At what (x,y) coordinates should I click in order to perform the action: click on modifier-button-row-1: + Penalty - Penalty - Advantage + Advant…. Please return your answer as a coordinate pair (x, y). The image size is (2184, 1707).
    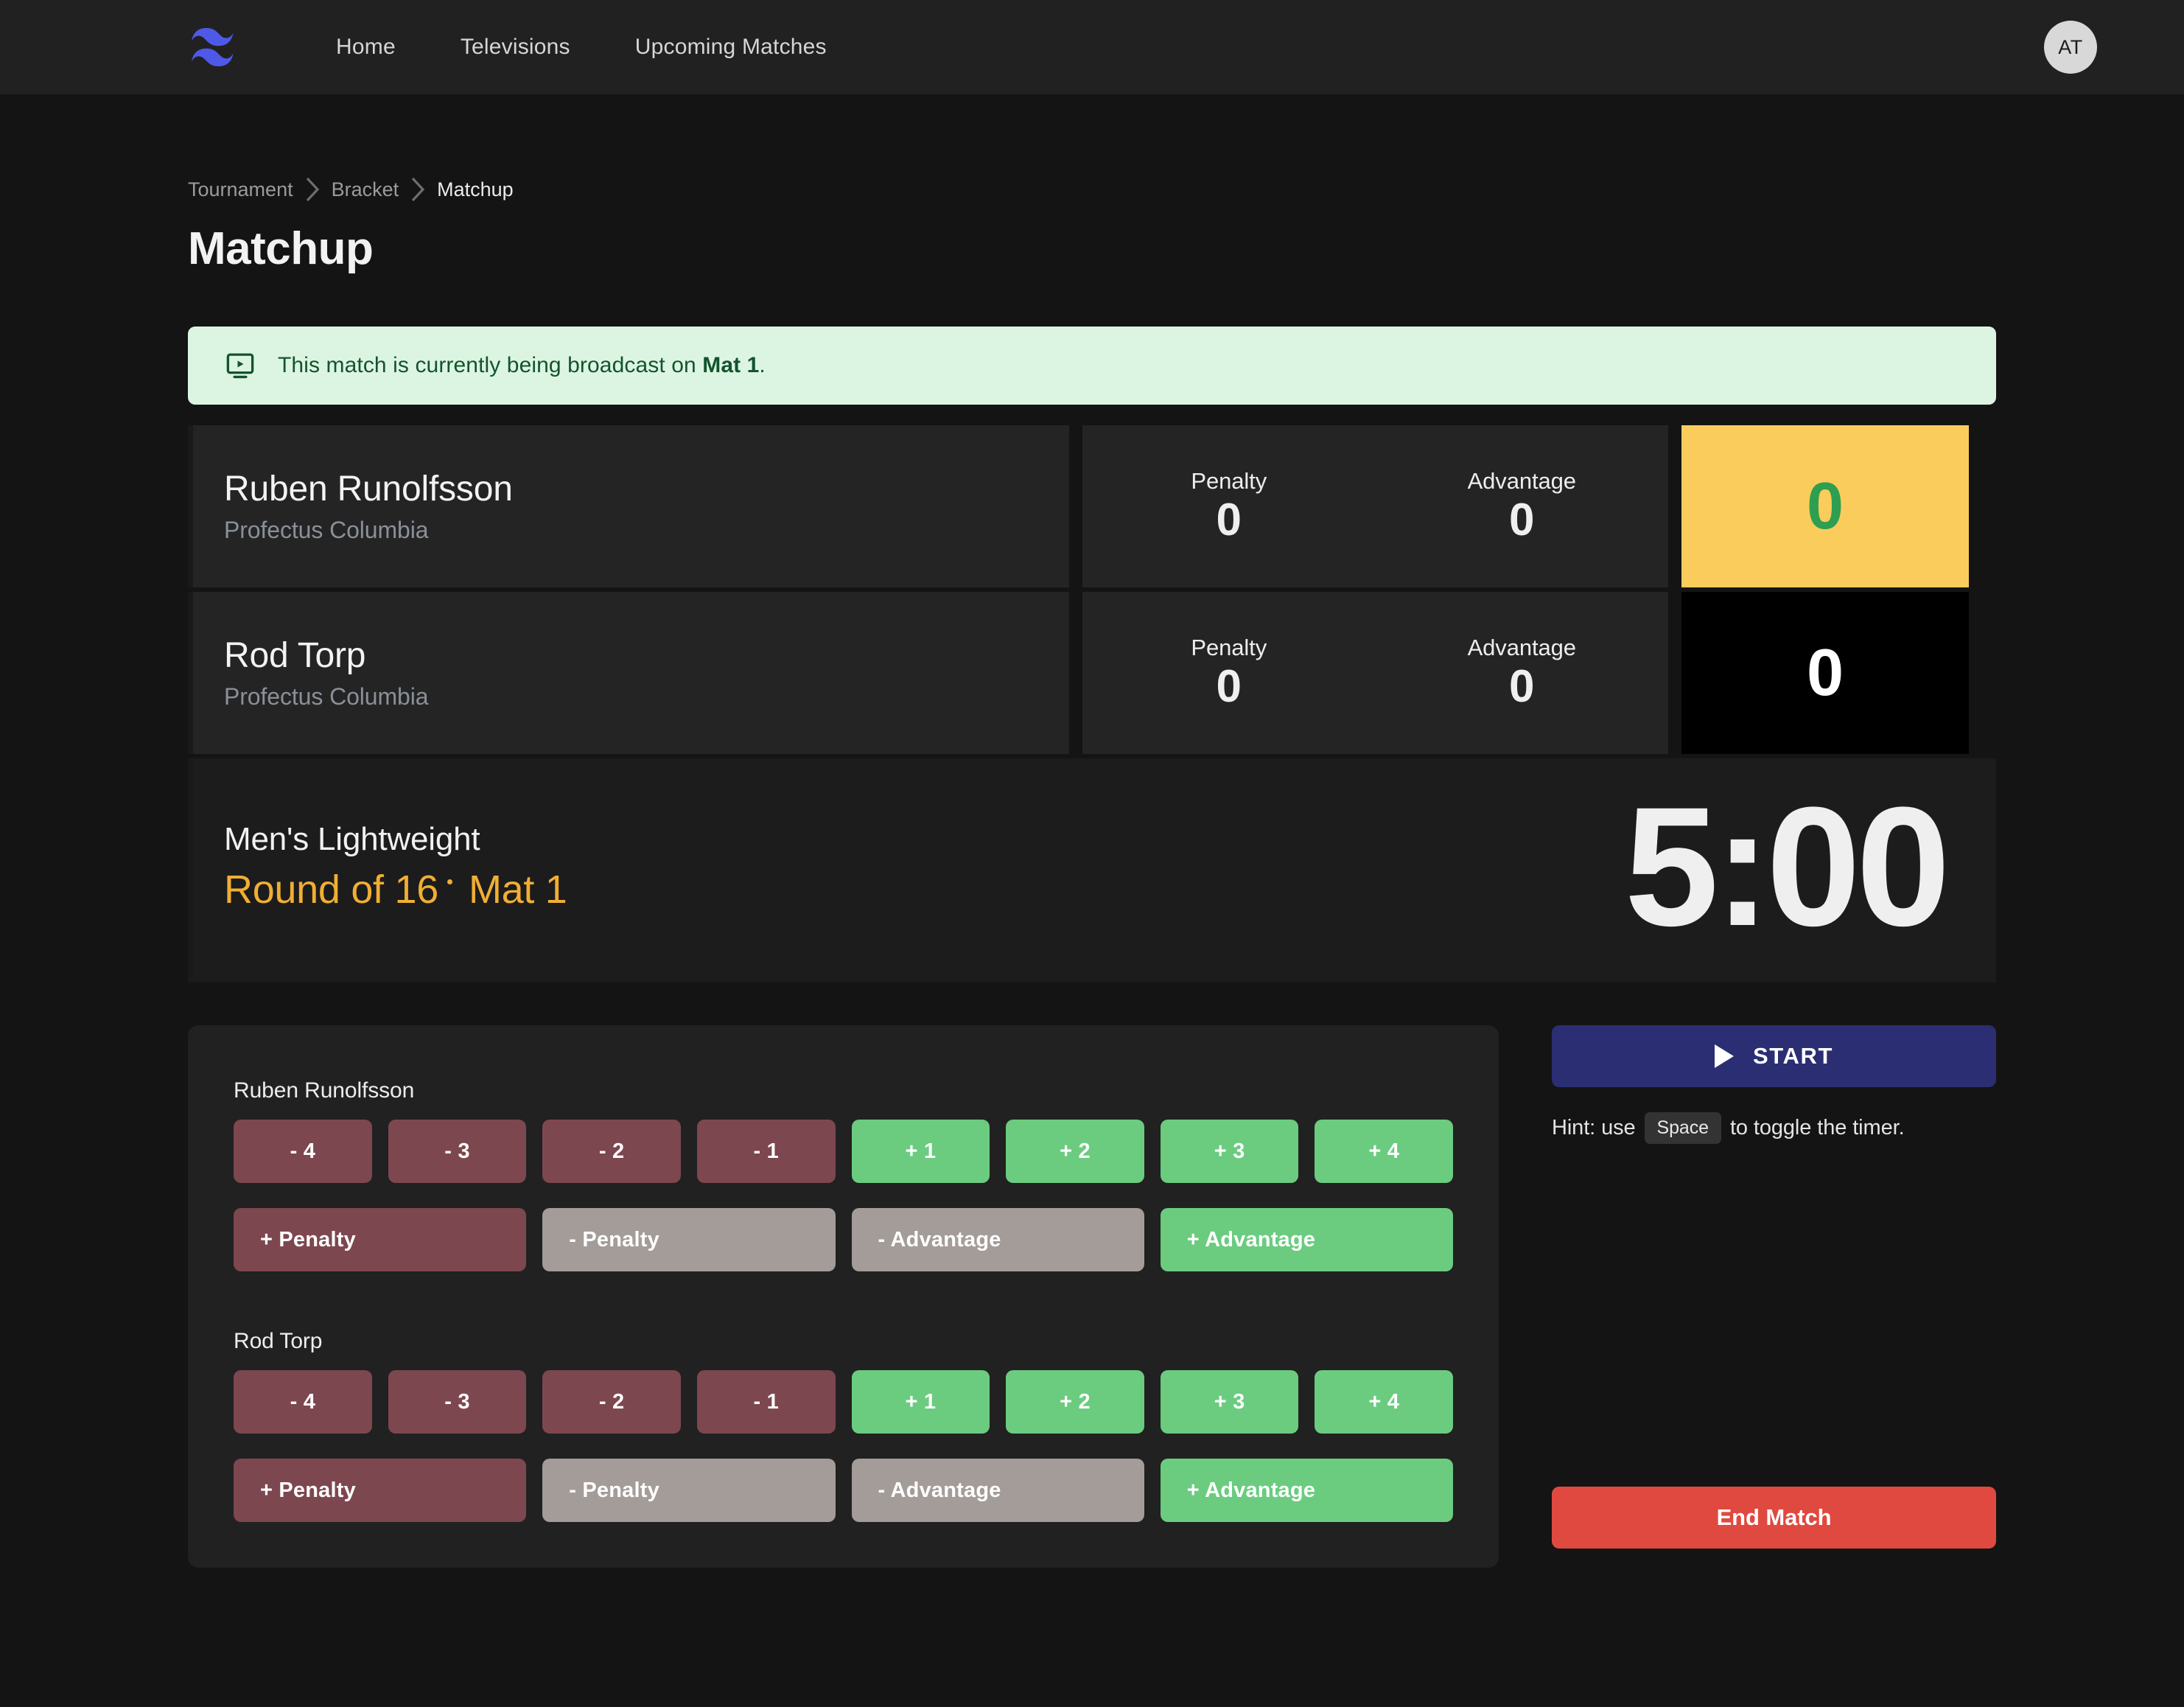
    Looking at the image, I should click on (843, 1240).